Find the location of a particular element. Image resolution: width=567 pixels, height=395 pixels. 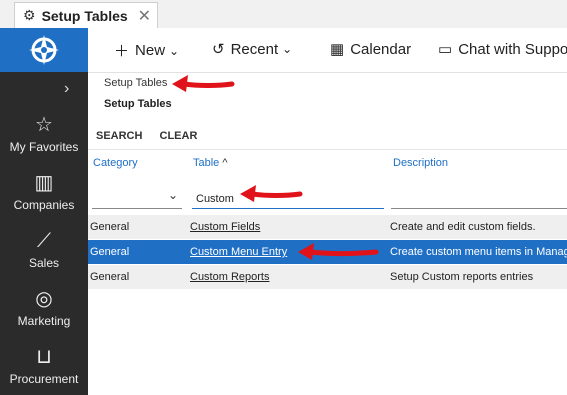

column-header-category: Category is located at coordinates (115, 163).